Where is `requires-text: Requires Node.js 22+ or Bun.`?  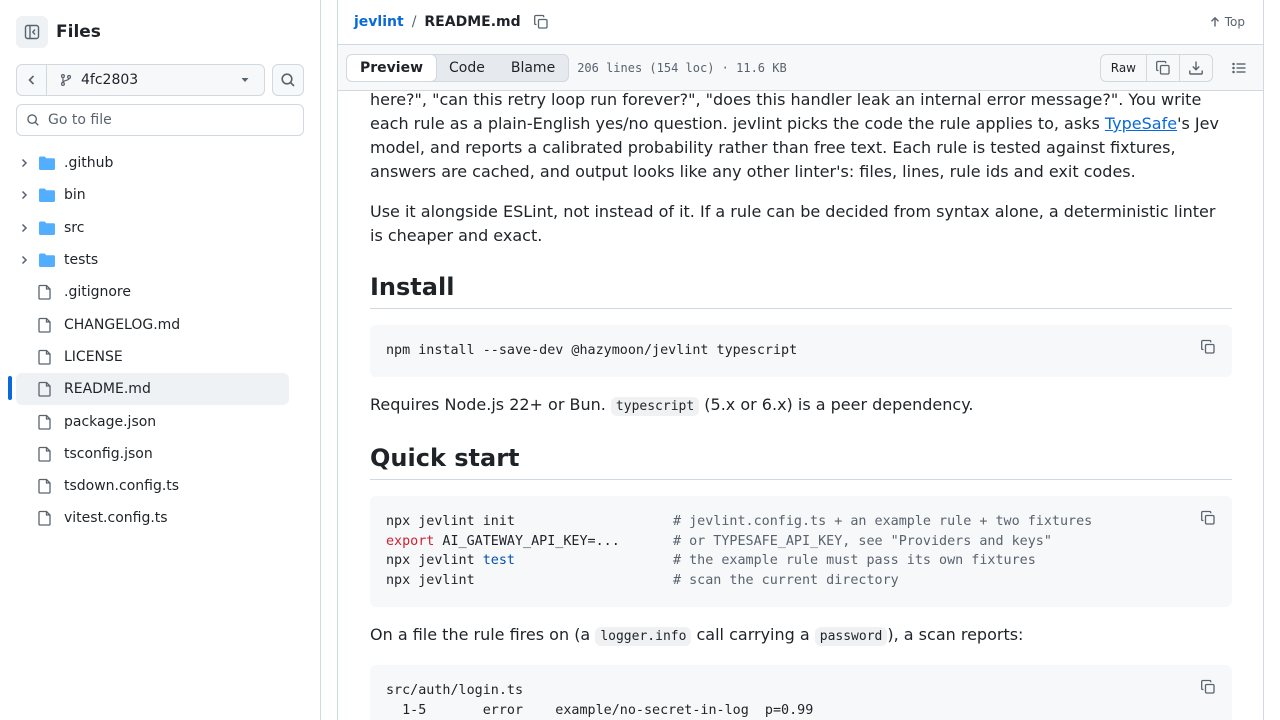
requires-text: Requires Node.js 22+ or Bun. is located at coordinates (490, 404).